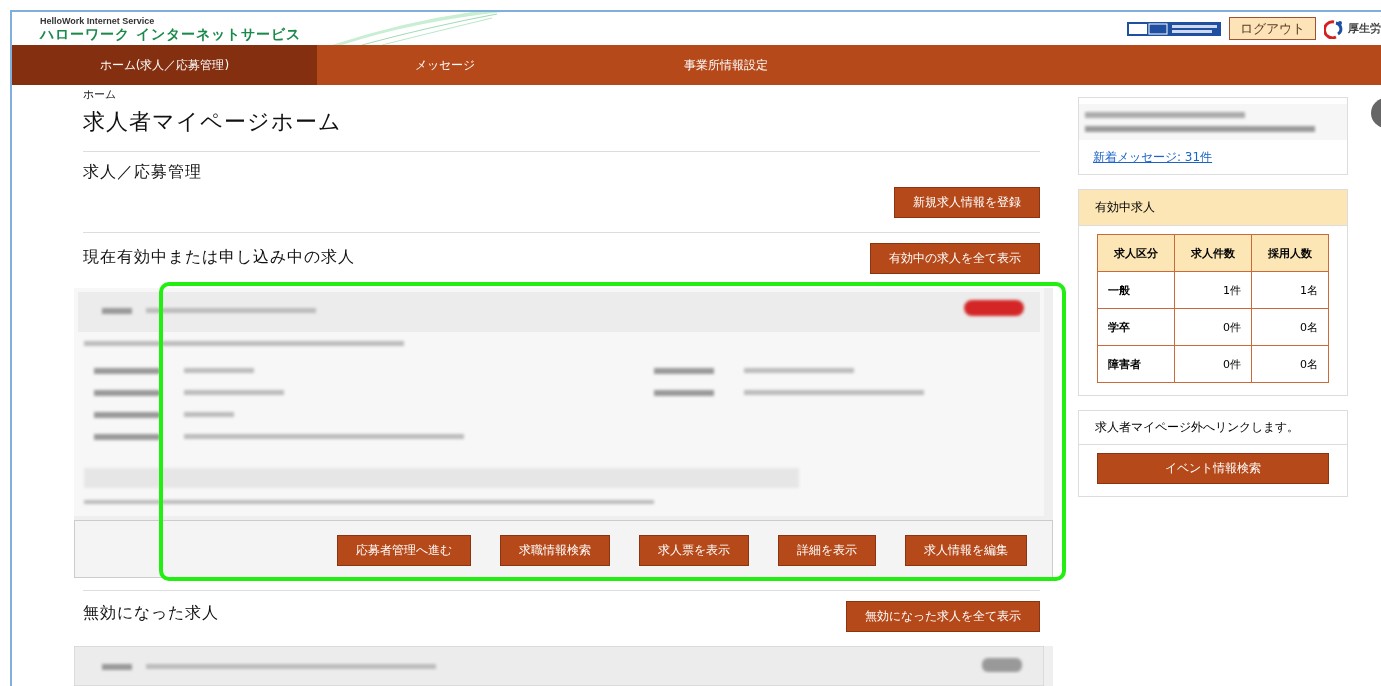 This screenshot has height=686, width=1381. I want to click on ministry-name: 厚生労, so click(1364, 28).